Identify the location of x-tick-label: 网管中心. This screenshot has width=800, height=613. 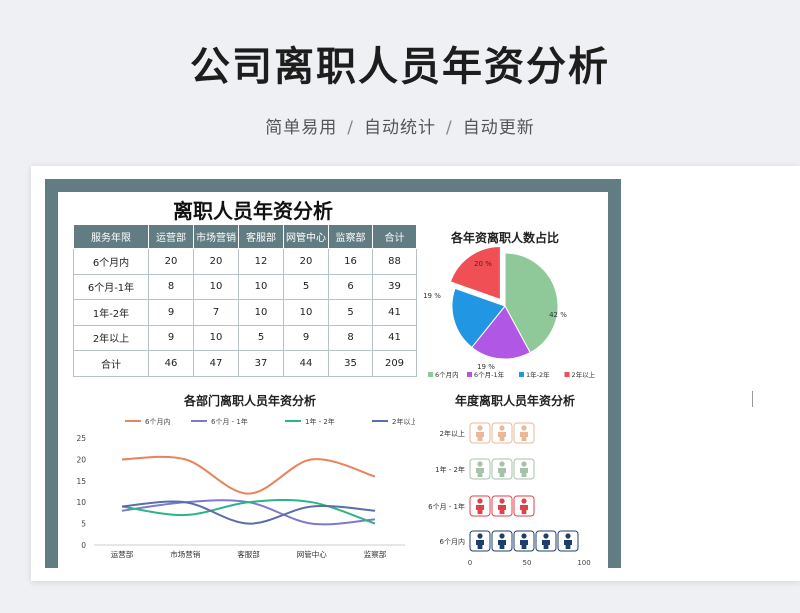
(312, 554).